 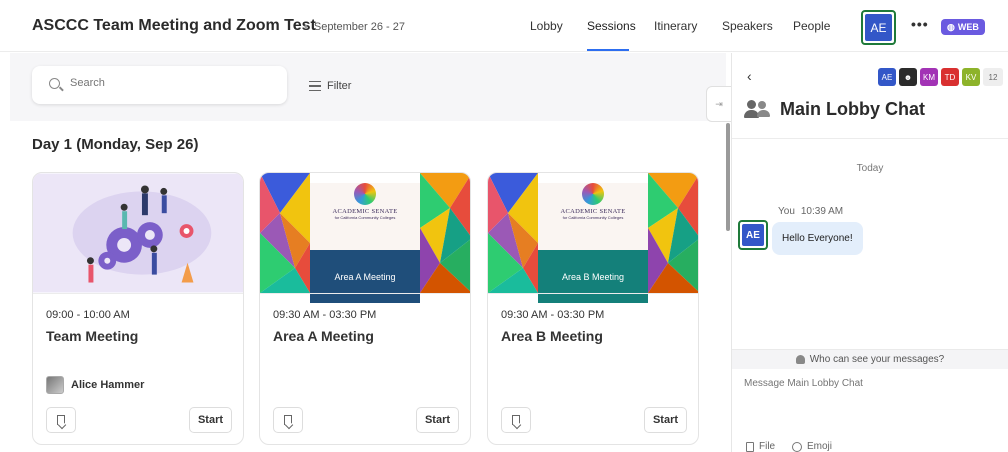 I want to click on team-illustration, so click(x=138, y=233).